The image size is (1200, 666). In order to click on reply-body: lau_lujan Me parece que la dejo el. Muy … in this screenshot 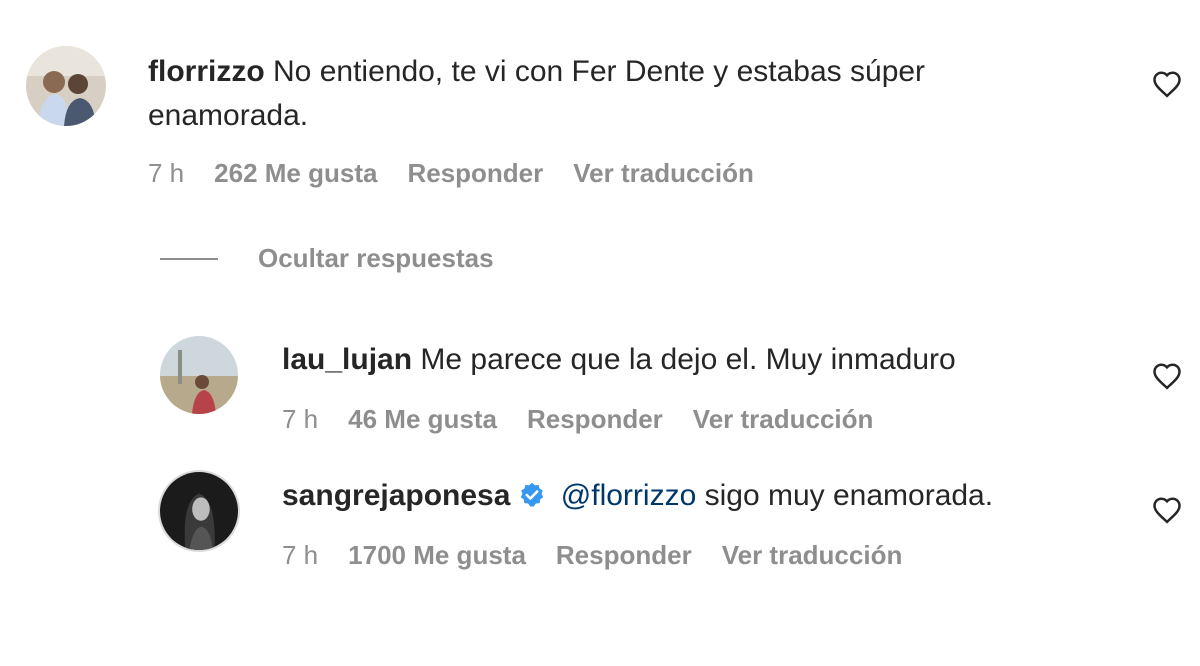, I will do `click(692, 360)`.